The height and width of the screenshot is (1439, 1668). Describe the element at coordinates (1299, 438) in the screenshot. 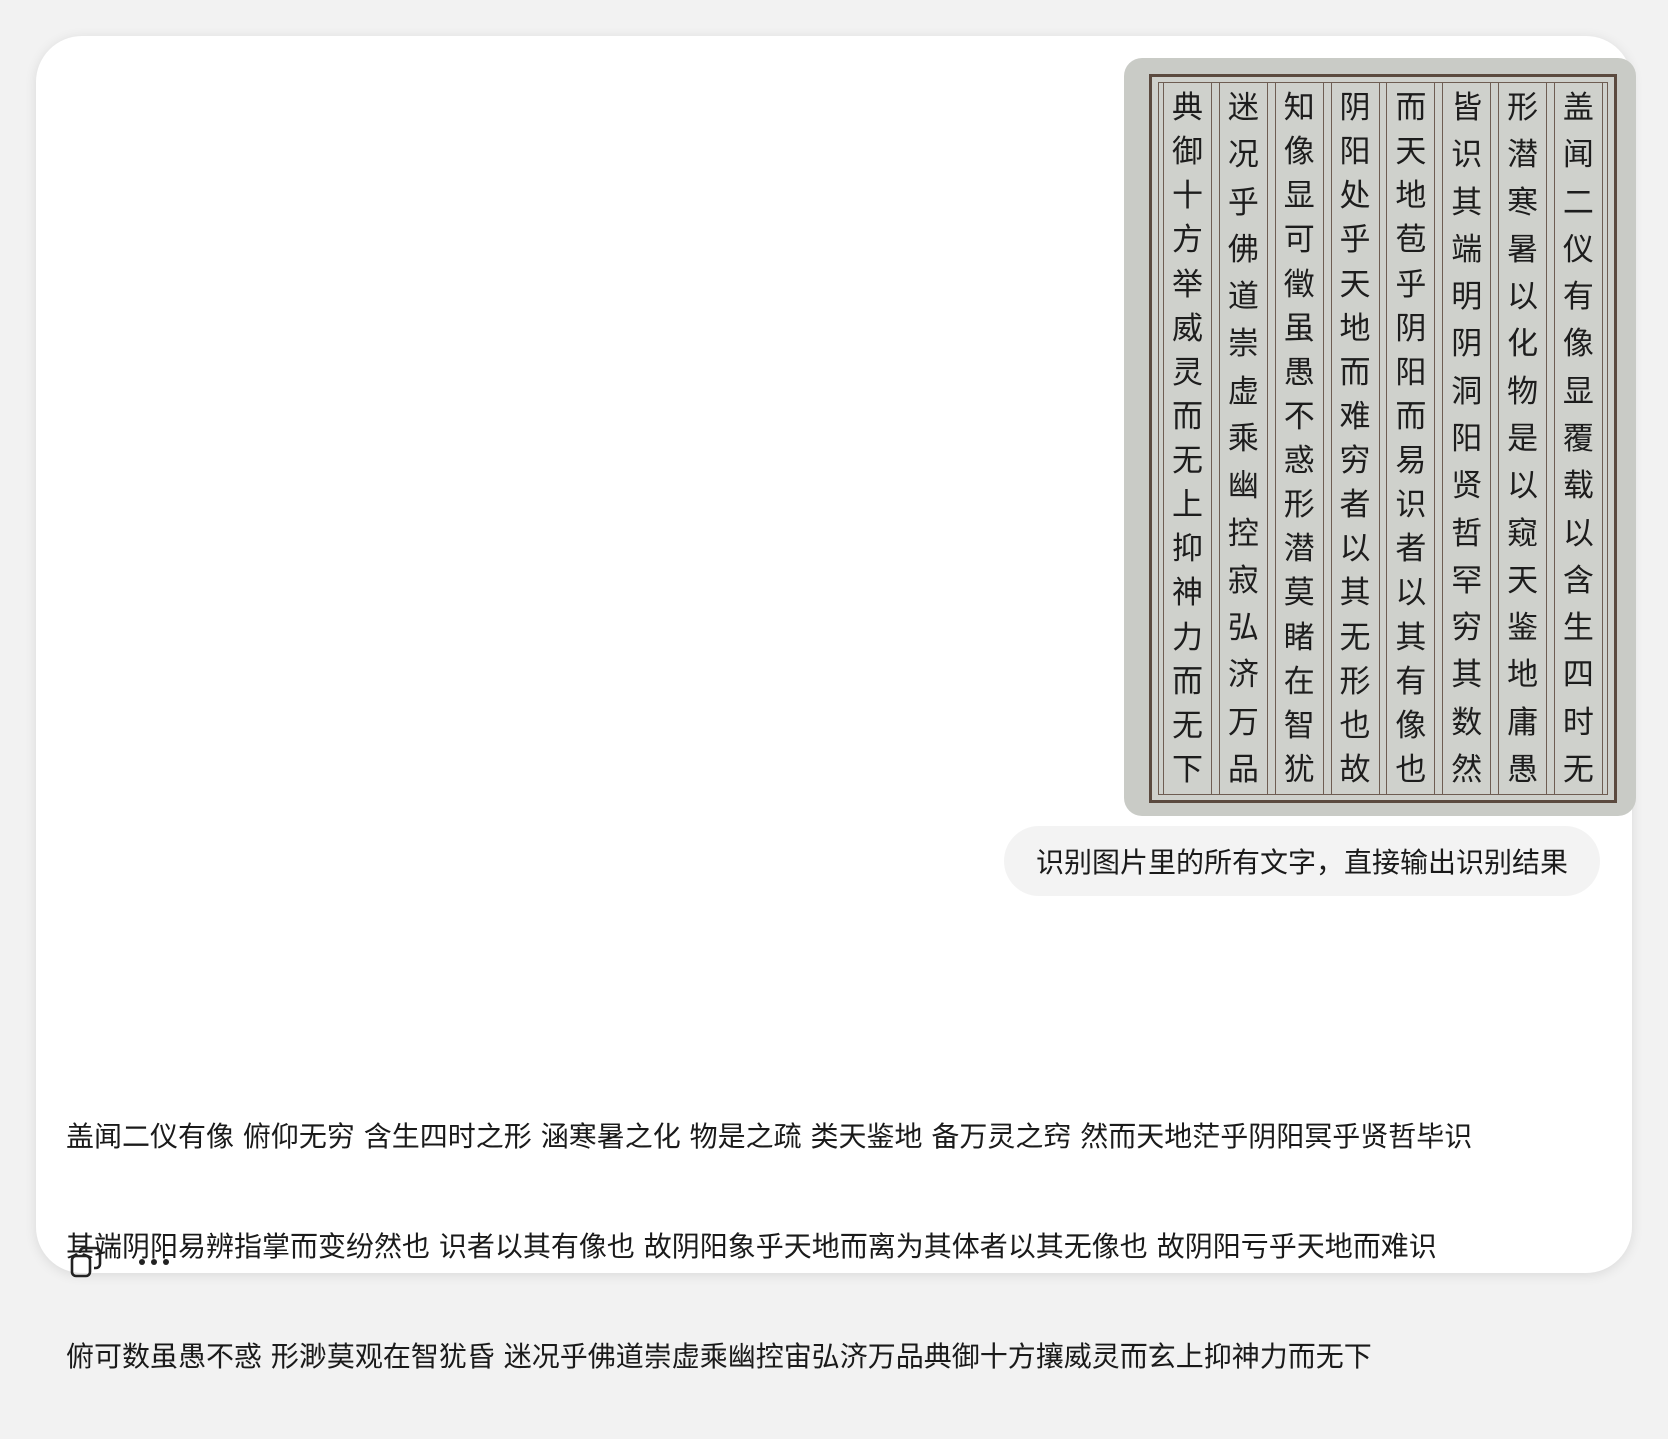

I see `calligraphy-column: 知像显可徵虽愚不惑形潜莫睹在智犹` at that location.